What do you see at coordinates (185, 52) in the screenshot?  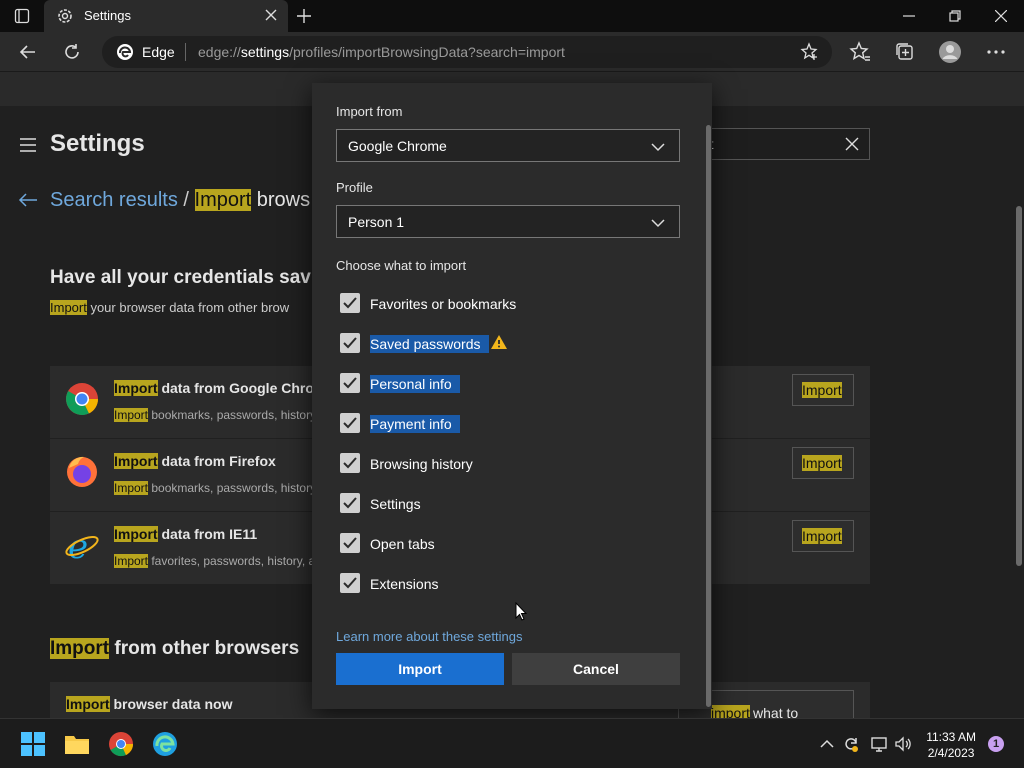 I see `omnibox-divider` at bounding box center [185, 52].